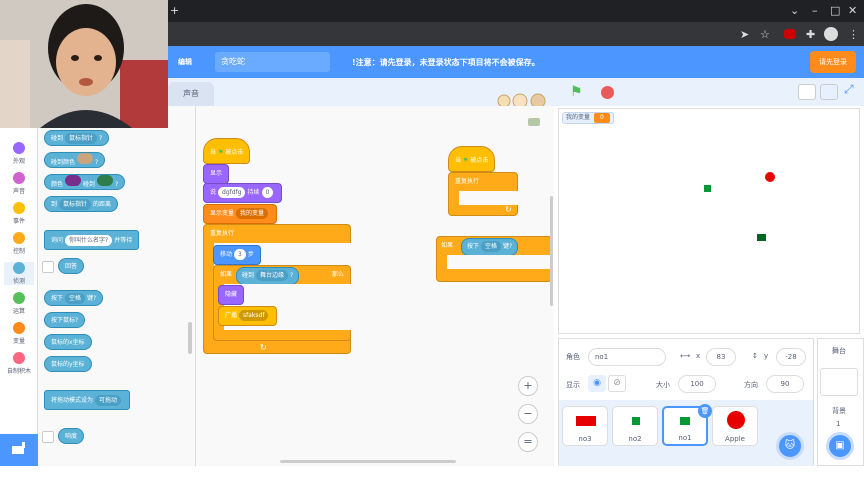 The height and width of the screenshot is (486, 864). I want to click on key-pressed-condition: 按下 空格 键?, so click(490, 247).